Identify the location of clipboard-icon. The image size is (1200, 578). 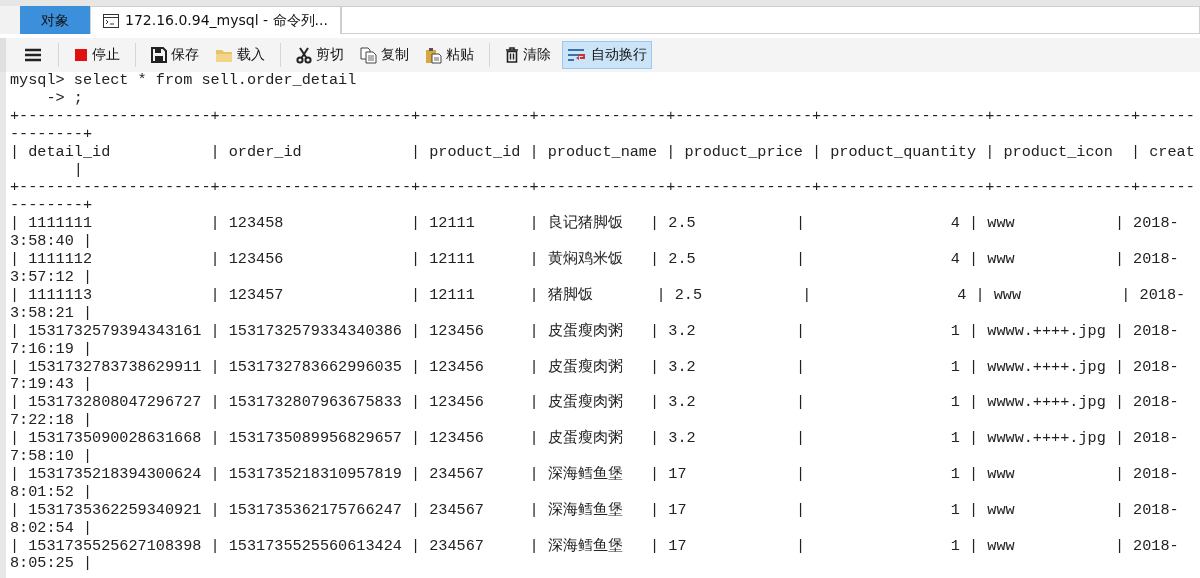
(433, 55).